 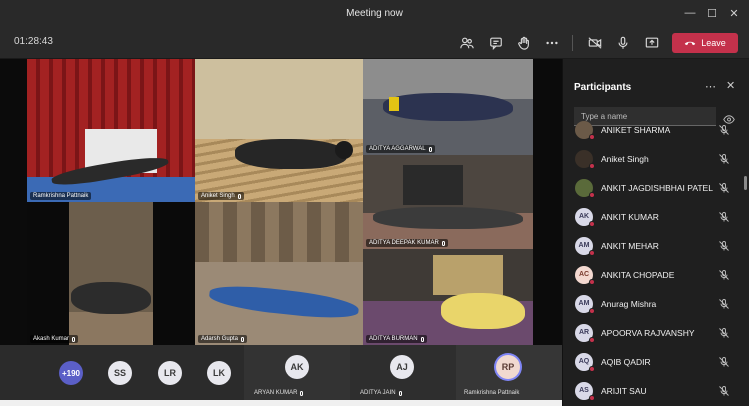 What do you see at coordinates (629, 303) in the screenshot?
I see `participant-name: Anurag Mishra` at bounding box center [629, 303].